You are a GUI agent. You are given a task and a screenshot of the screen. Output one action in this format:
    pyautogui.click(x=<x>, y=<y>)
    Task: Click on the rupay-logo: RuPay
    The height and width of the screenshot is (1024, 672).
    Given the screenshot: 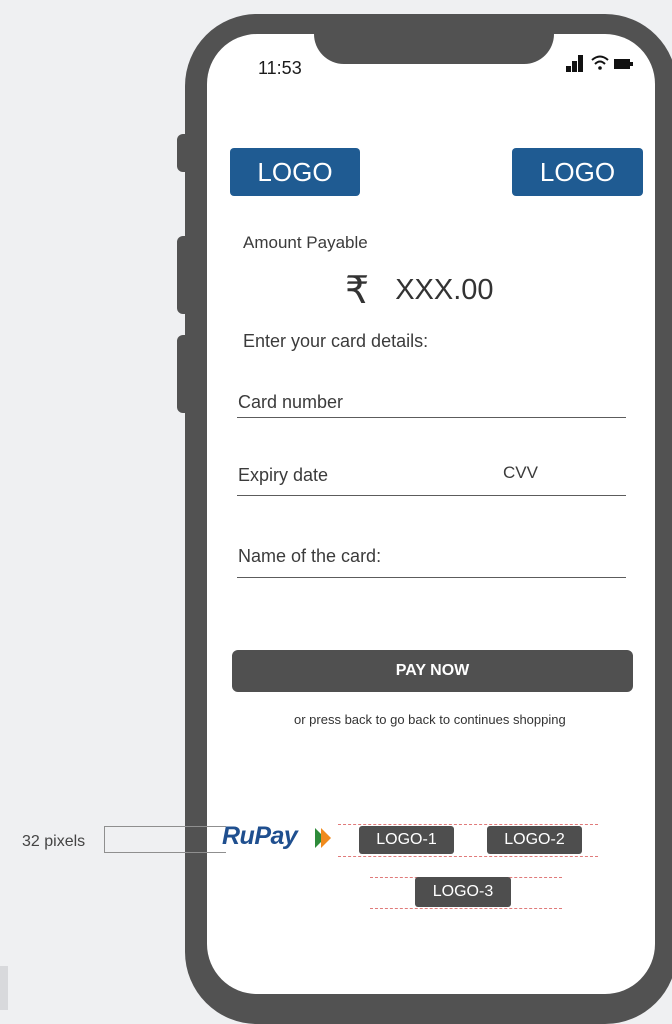 What is the action you would take?
    pyautogui.click(x=260, y=836)
    